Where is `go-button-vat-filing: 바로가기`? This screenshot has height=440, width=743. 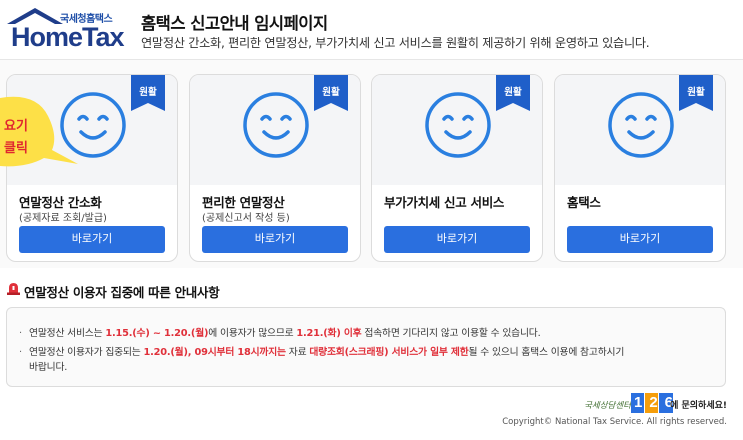
go-button-vat-filing: 바로가기 is located at coordinates (457, 239).